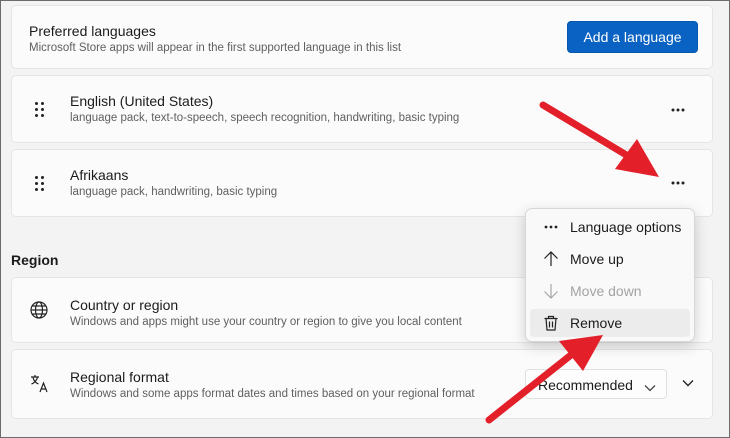  I want to click on menu-item-remove: Remove, so click(610, 323).